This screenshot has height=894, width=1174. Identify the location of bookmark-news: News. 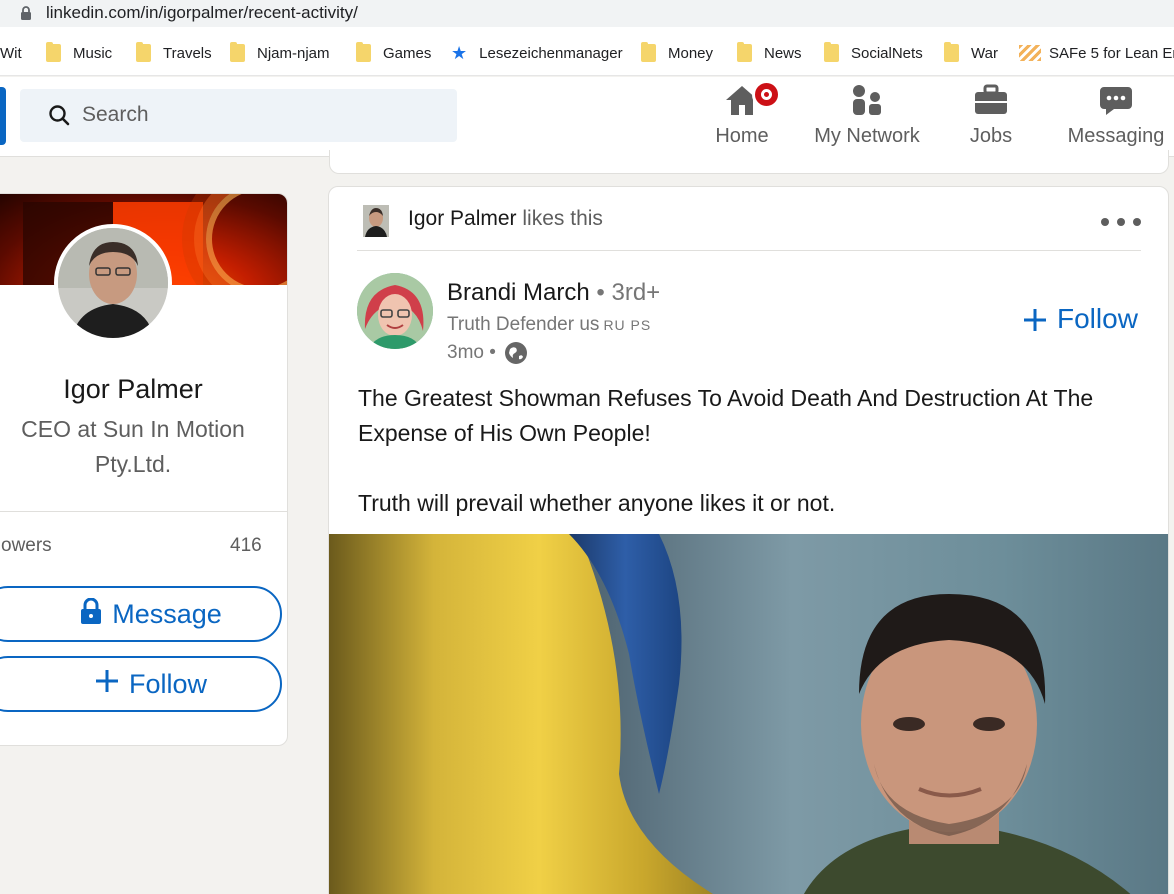
(769, 52).